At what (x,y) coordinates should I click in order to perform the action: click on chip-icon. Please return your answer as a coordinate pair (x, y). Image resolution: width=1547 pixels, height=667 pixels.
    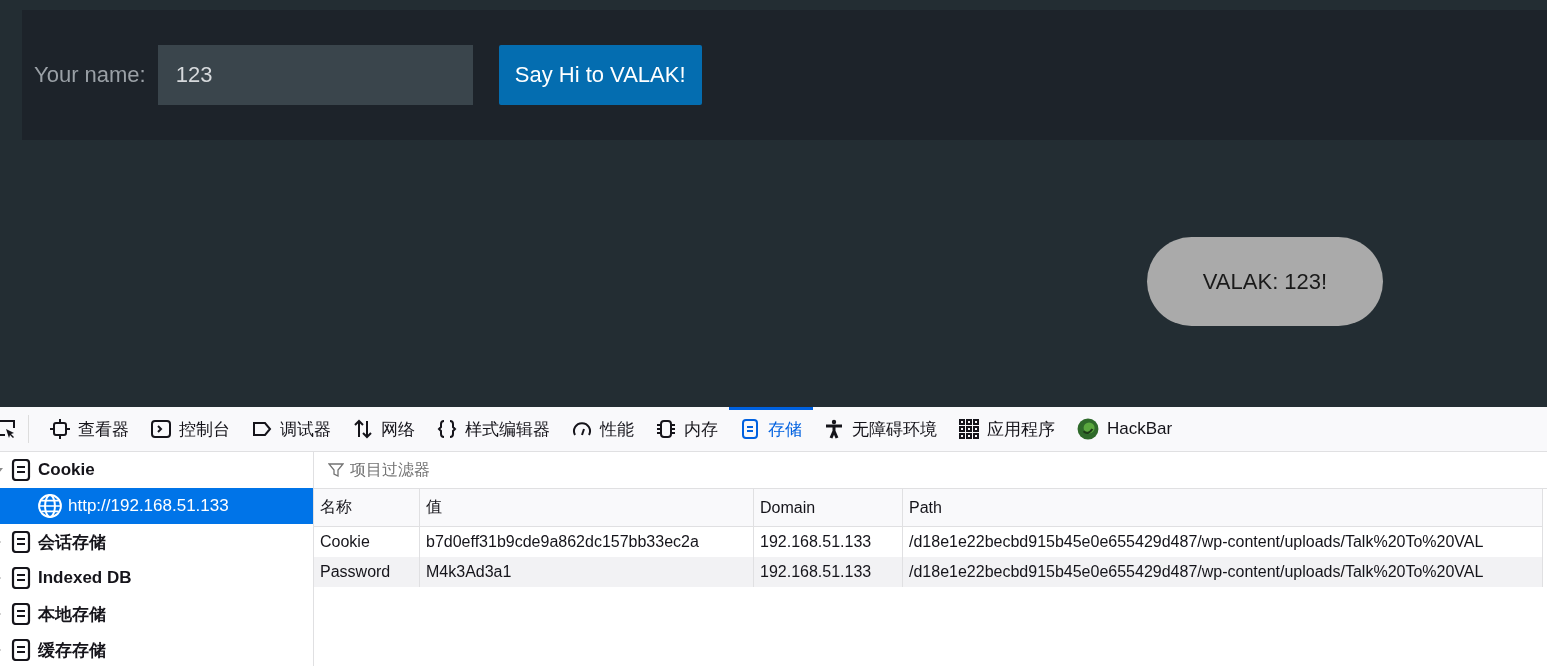
    Looking at the image, I should click on (666, 429).